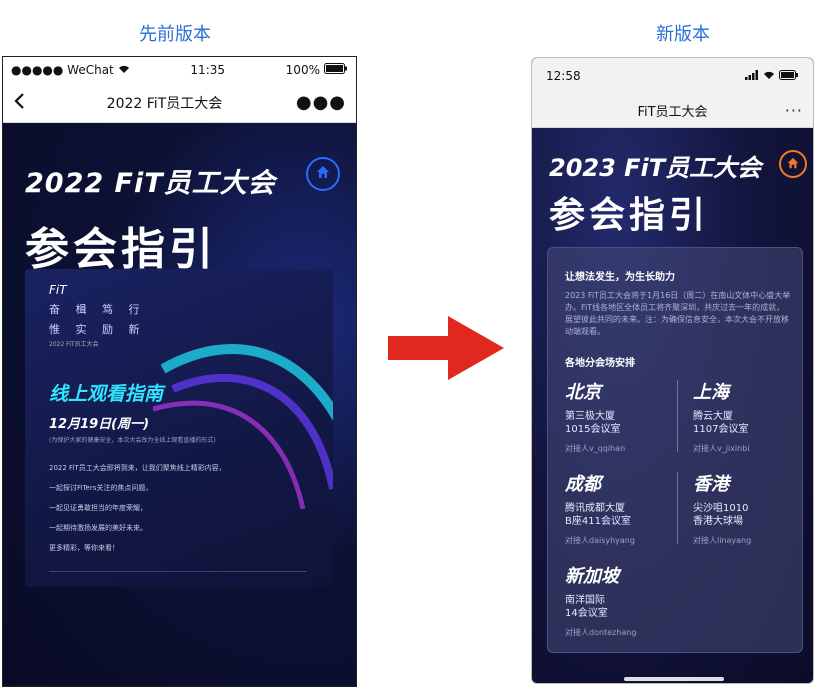  What do you see at coordinates (179, 70) in the screenshot?
I see `status-bar: ●●●●● WeChat 11:35 100%` at bounding box center [179, 70].